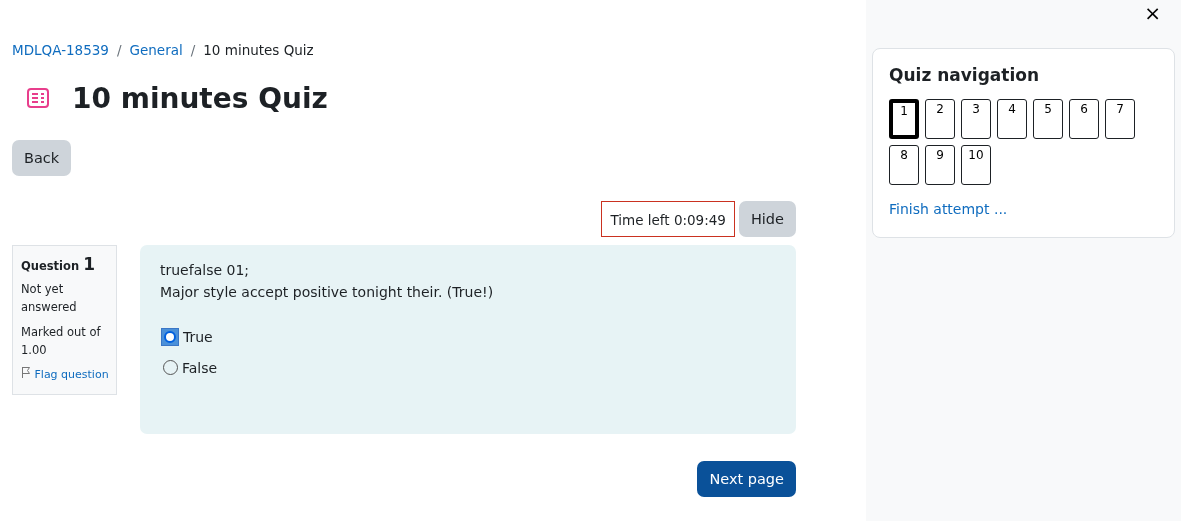  I want to click on time-left: Time left 0:09:49, so click(668, 219).